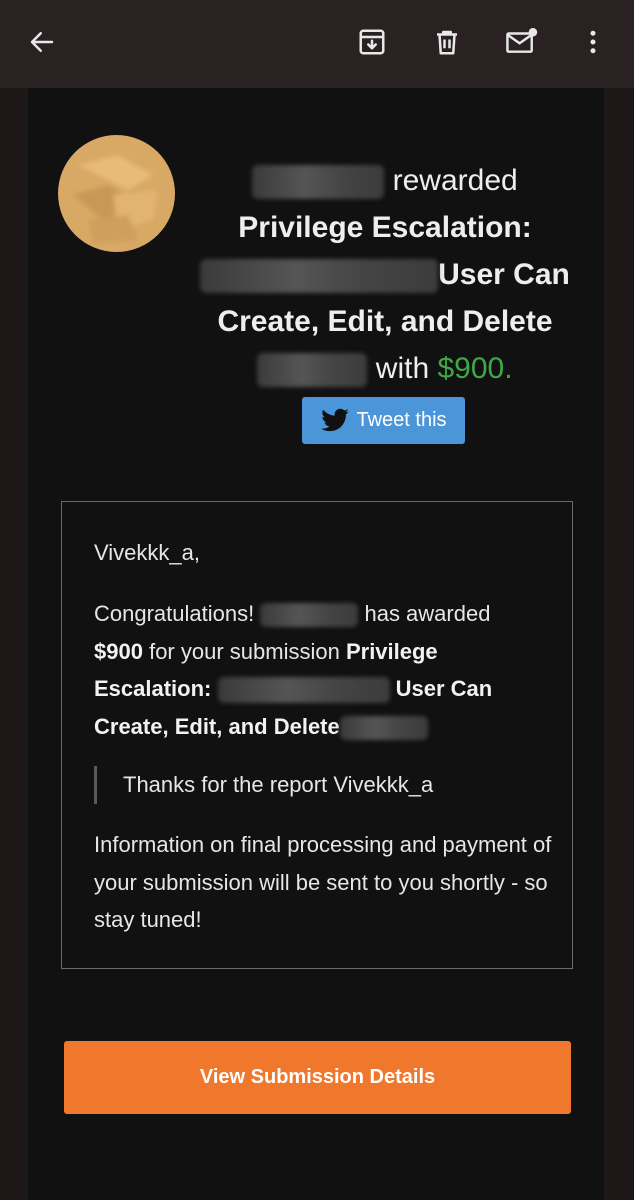 This screenshot has width=634, height=1200. I want to click on redacted-object, so click(312, 370).